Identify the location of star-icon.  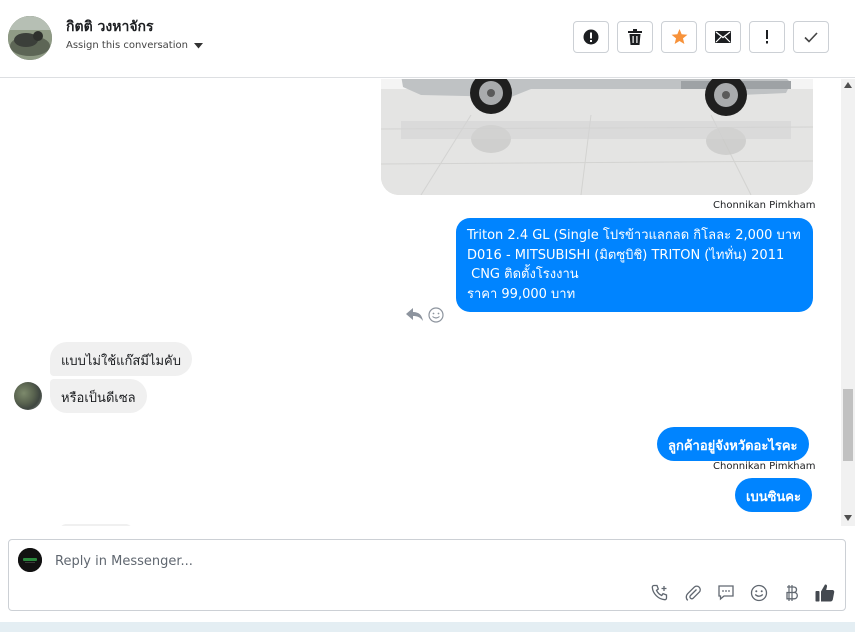
(679, 37).